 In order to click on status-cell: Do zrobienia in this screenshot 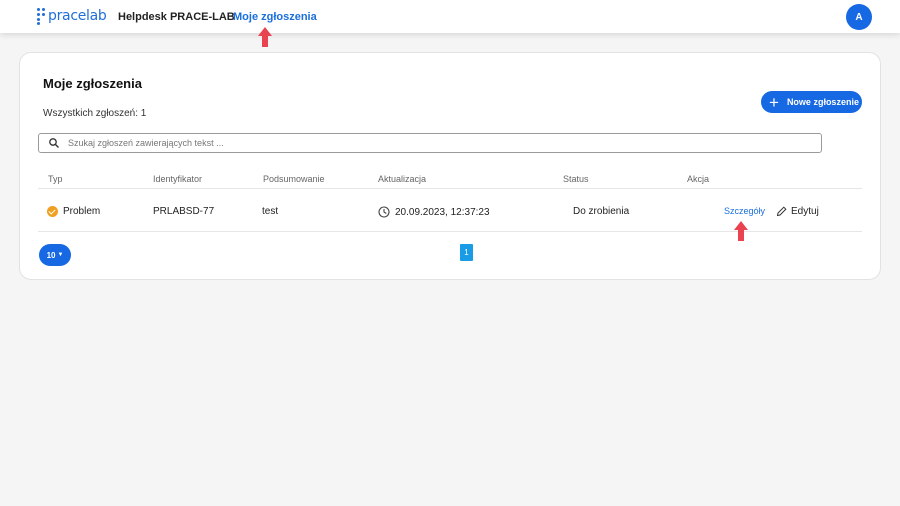, I will do `click(601, 211)`.